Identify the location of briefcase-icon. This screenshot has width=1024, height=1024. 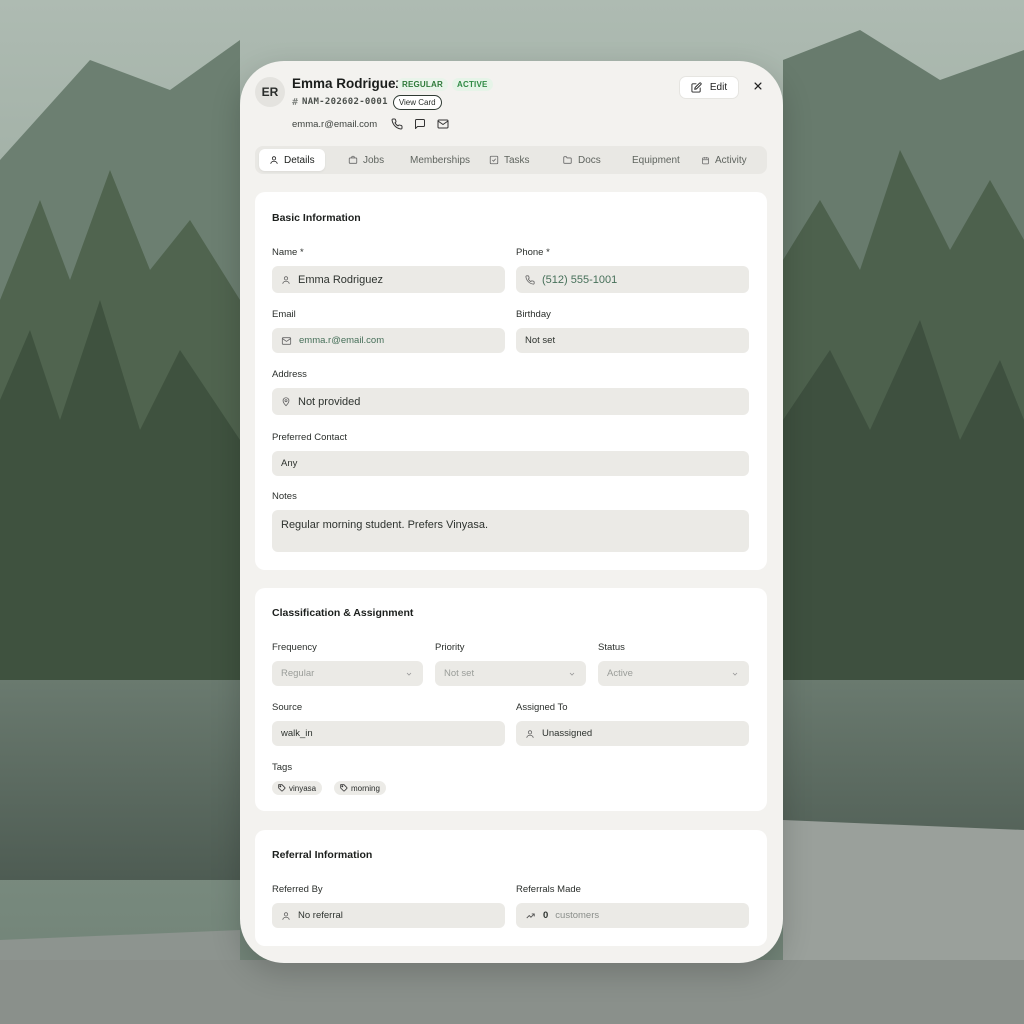
(353, 160).